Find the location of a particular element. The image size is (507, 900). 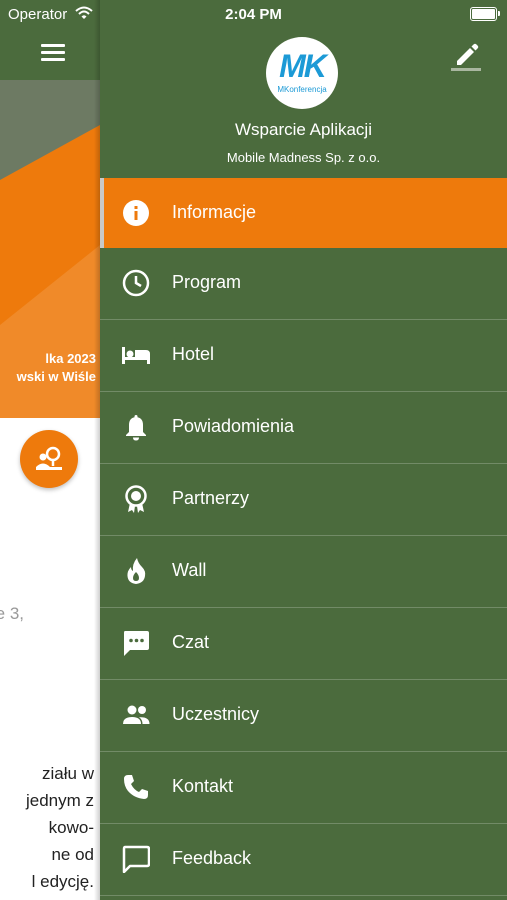

logo-letters: MK is located at coordinates (303, 66).